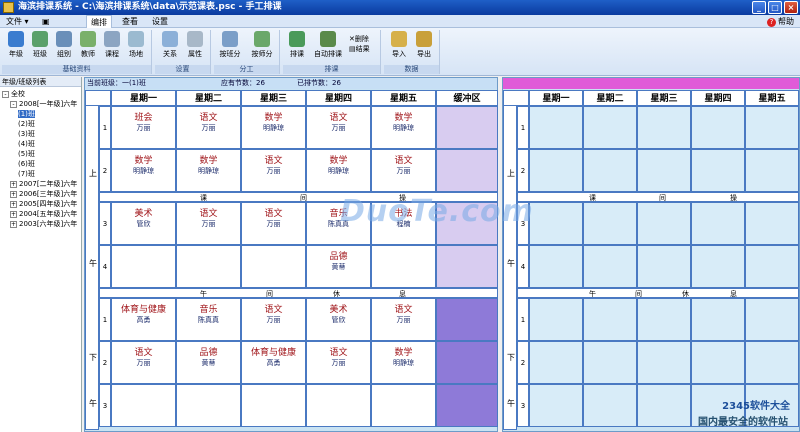 This screenshot has width=800, height=432. I want to click on grade-button: 年级, so click(16, 45).